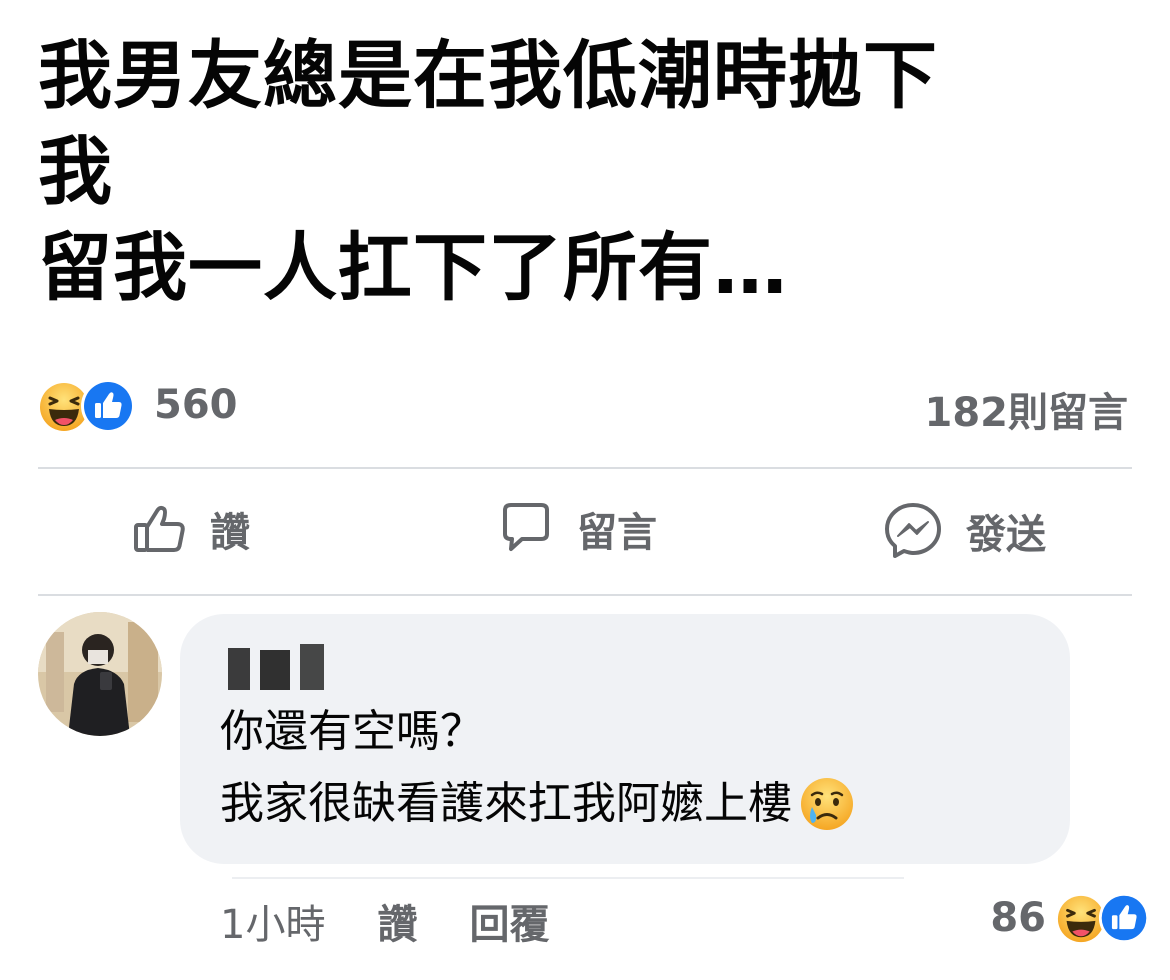 This screenshot has width=1170, height=980. I want to click on comment-line: 我家很缺看護來扛我阿嬤上樓, so click(538, 804).